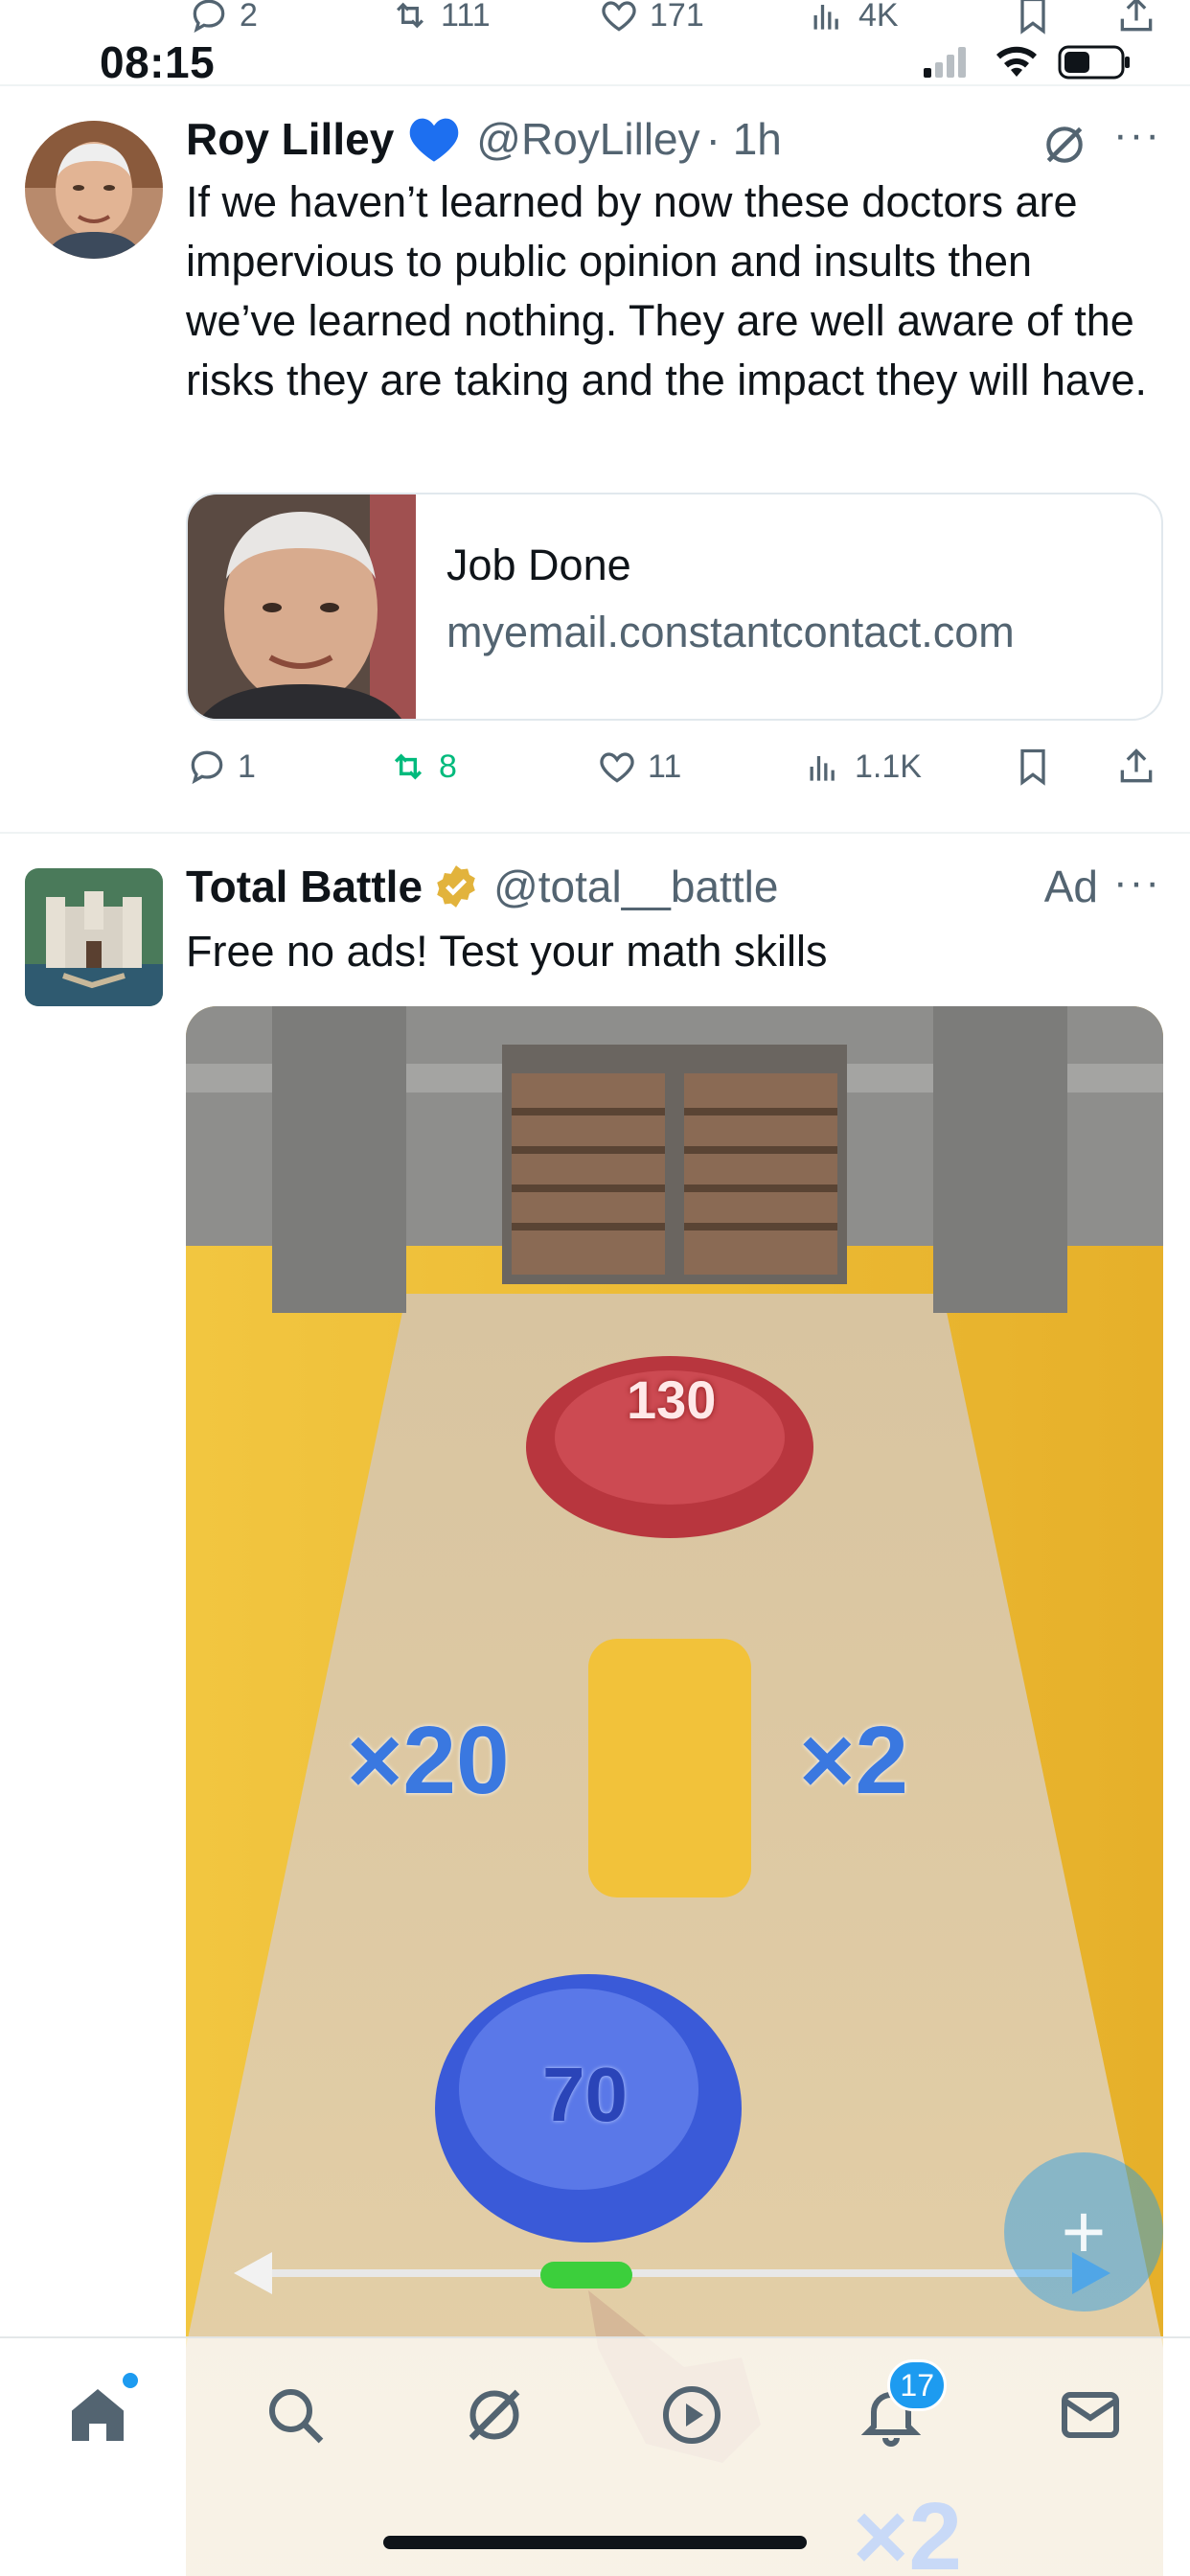  I want to click on author-name: Total Battle, so click(304, 886).